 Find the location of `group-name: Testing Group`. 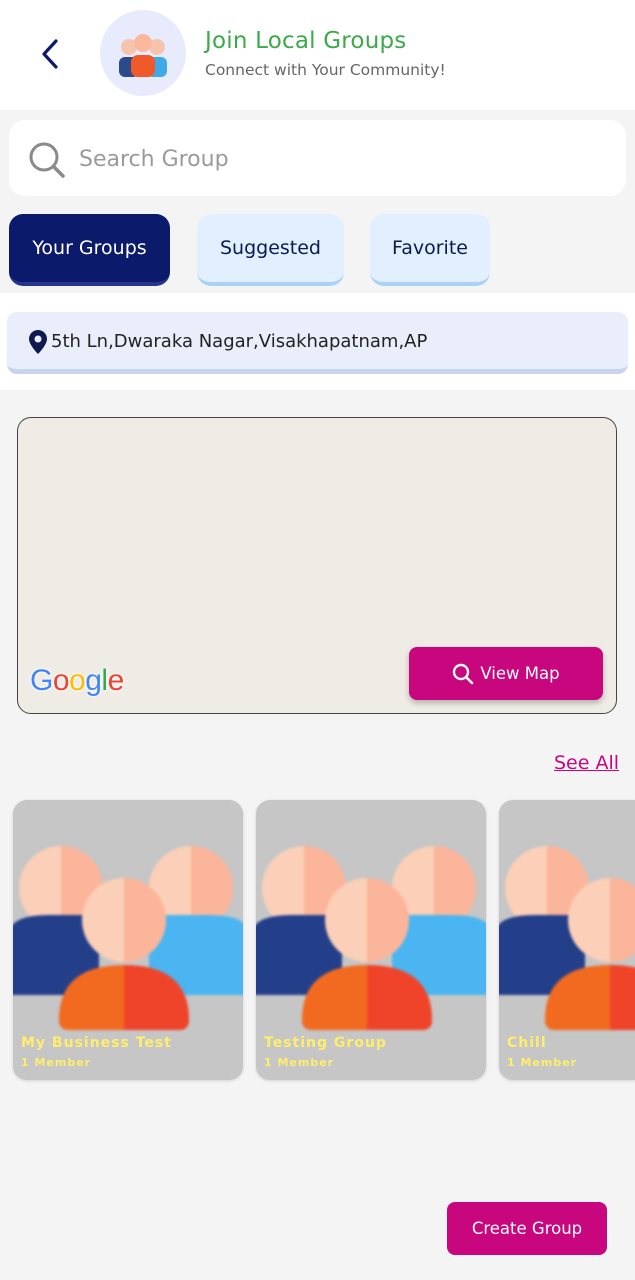

group-name: Testing Group is located at coordinates (325, 1043).